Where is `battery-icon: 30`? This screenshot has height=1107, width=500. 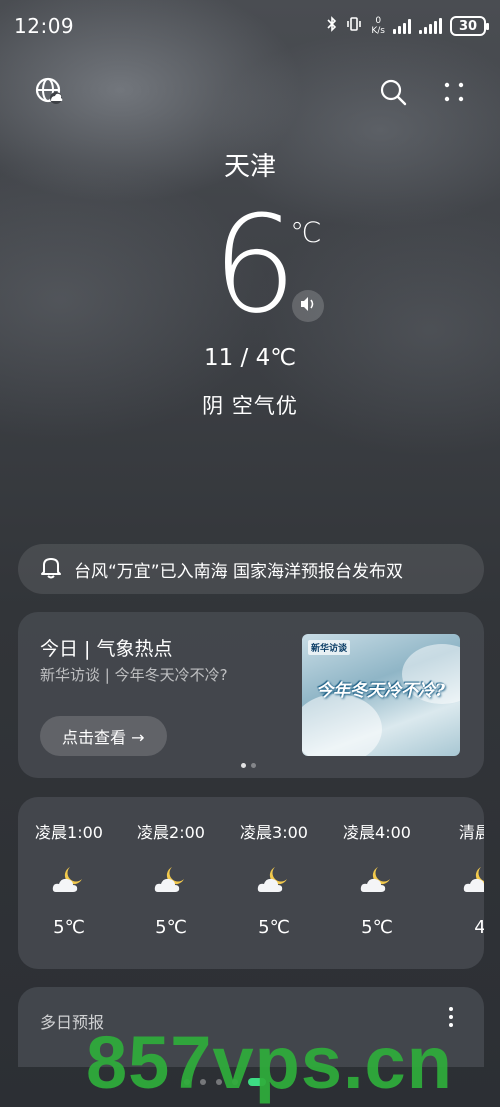 battery-icon: 30 is located at coordinates (469, 26).